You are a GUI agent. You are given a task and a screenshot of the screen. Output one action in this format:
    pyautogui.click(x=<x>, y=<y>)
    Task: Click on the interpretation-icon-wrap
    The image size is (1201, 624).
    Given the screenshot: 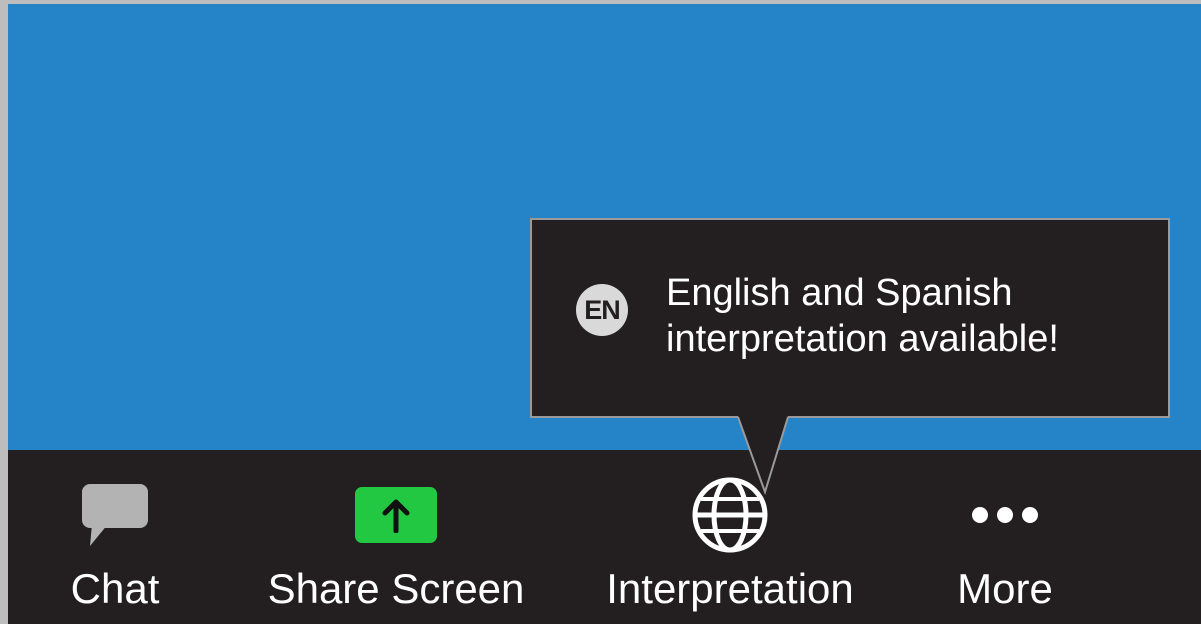 What is the action you would take?
    pyautogui.click(x=730, y=515)
    